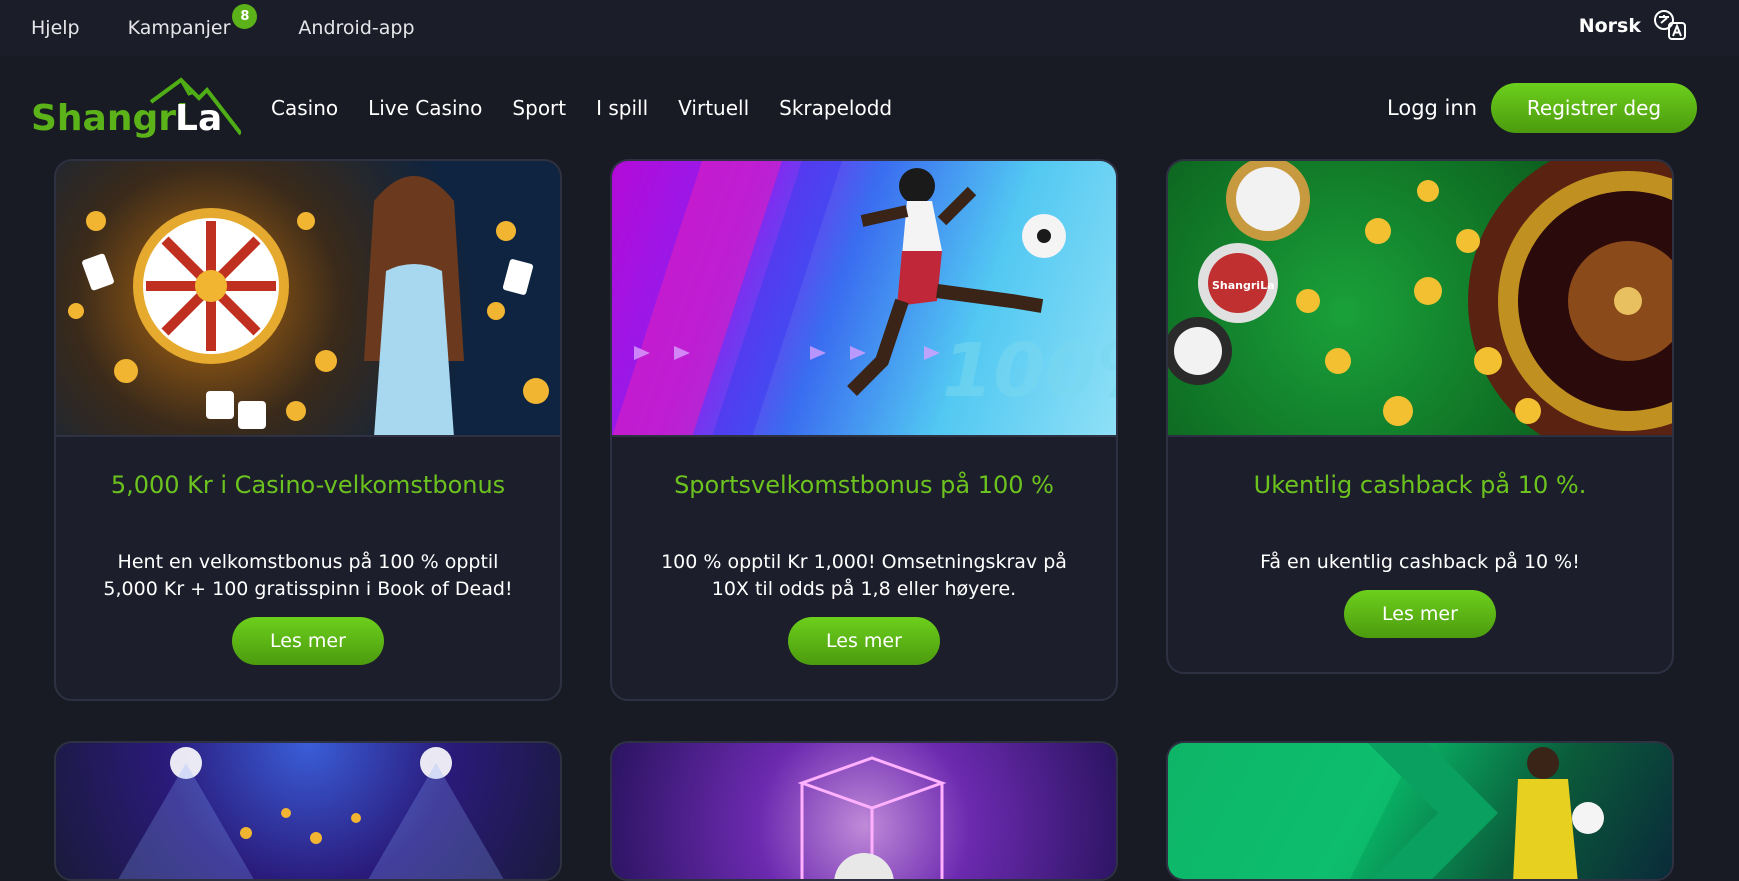  Describe the element at coordinates (1386, 811) in the screenshot. I see `football-player-artwork` at that location.